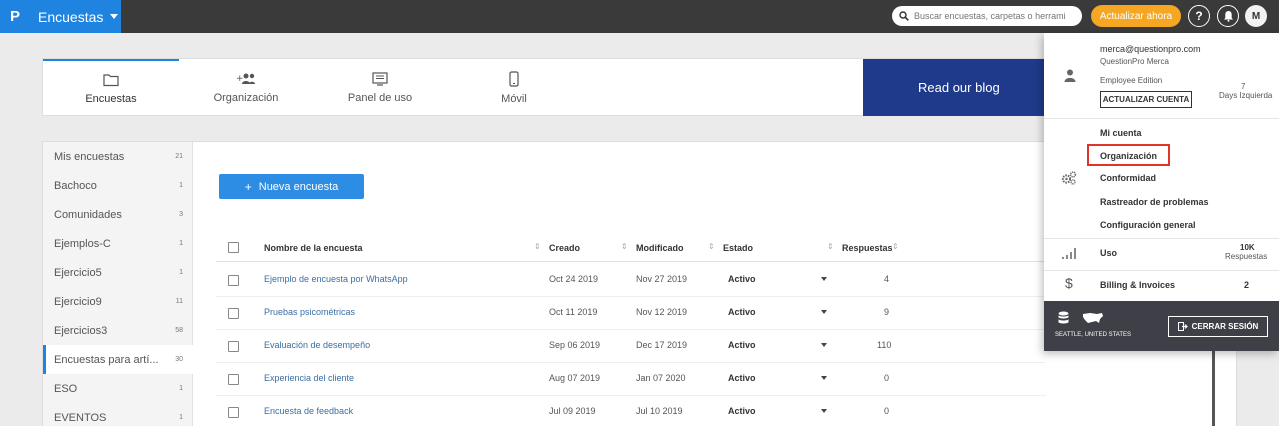  Describe the element at coordinates (1063, 317) in the screenshot. I see `database-icon` at that location.